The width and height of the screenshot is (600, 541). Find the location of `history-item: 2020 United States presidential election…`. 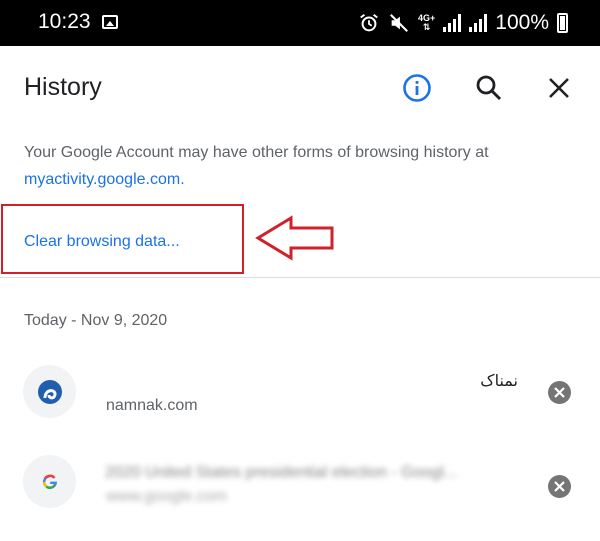

history-item: 2020 United States presidential election… is located at coordinates (300, 487).